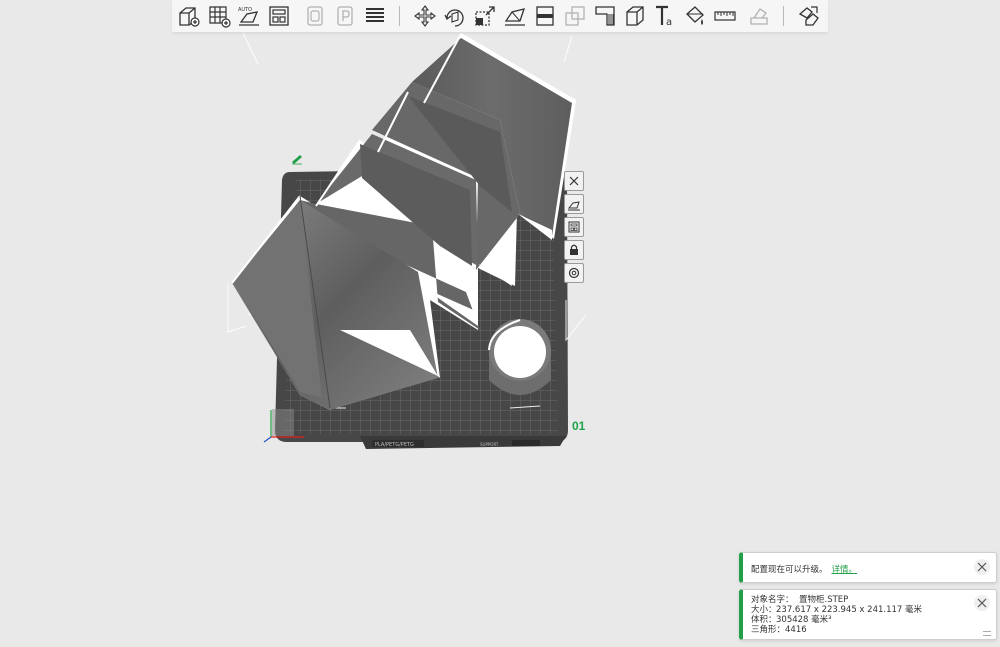 This screenshot has width=1000, height=647. I want to click on main-toolbar: AUTO a, so click(500, 16).